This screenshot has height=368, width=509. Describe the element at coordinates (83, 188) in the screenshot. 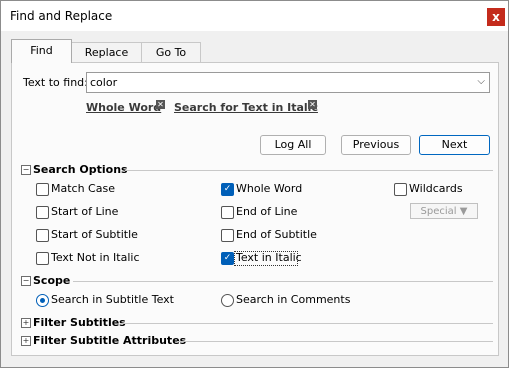

I see `match-case-label: Match Case` at that location.